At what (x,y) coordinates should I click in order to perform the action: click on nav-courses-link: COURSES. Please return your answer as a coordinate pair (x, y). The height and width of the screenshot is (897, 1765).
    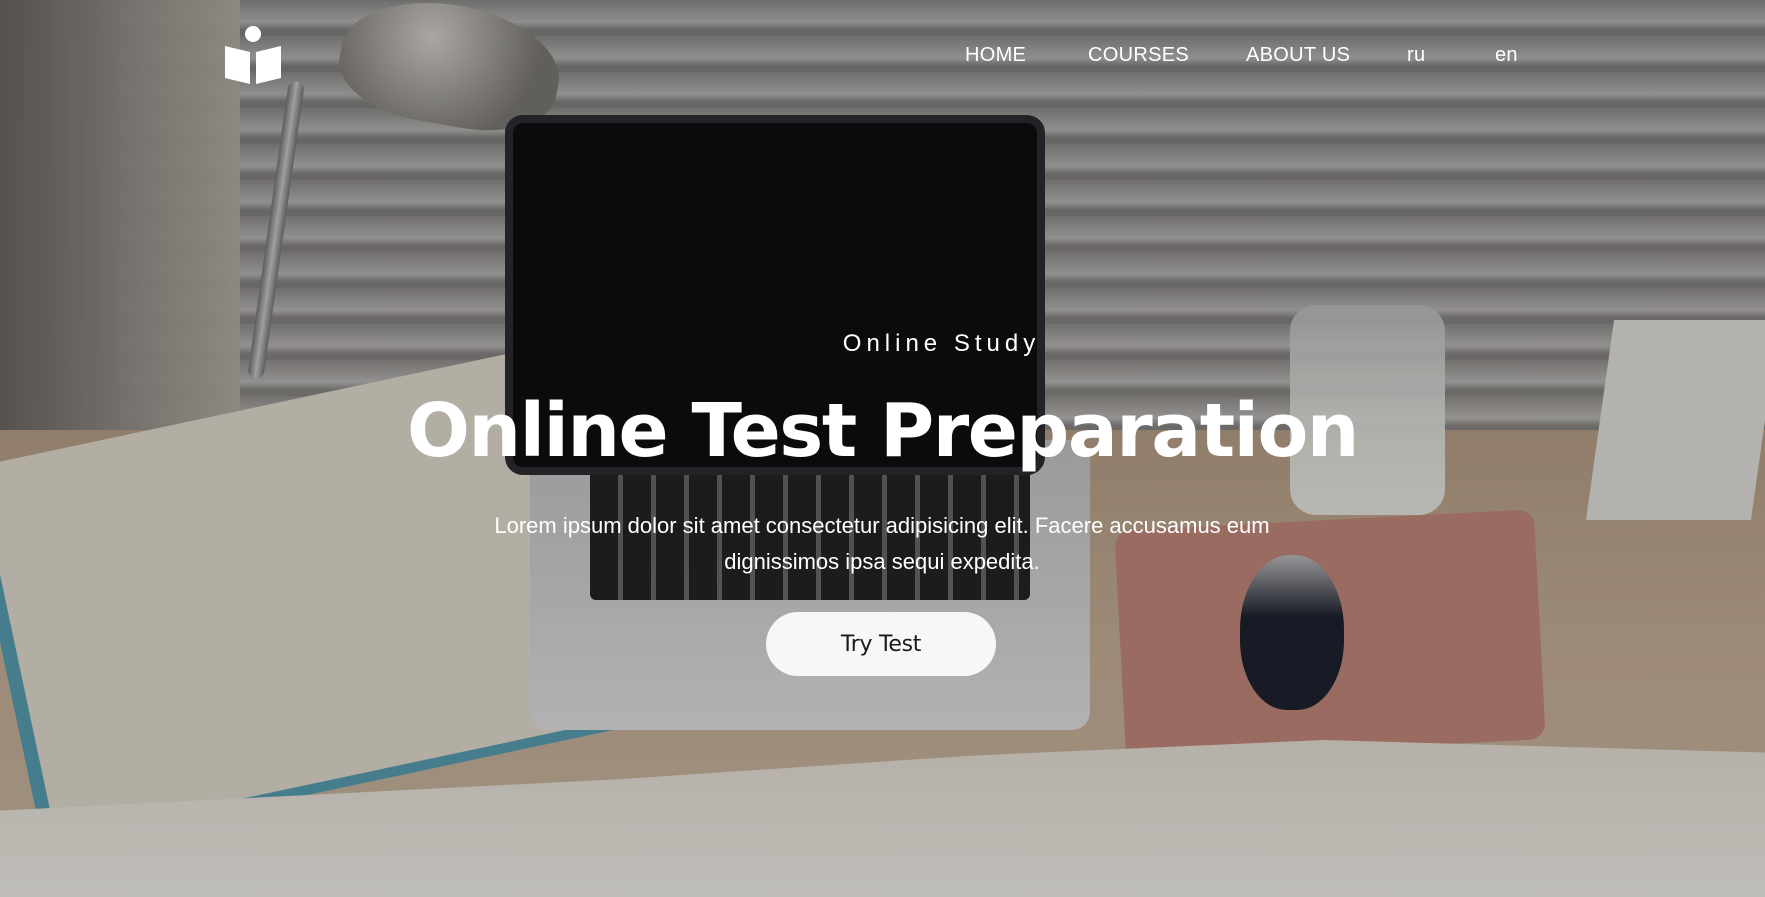
    Looking at the image, I should click on (1138, 55).